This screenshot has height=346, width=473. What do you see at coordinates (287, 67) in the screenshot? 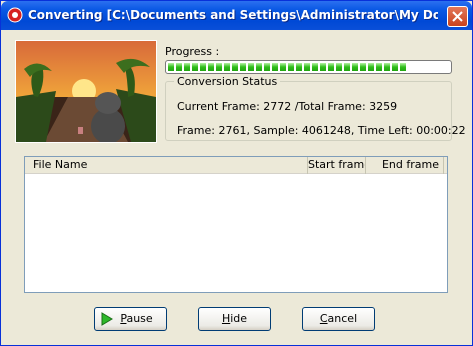
I see `progress-fill` at bounding box center [287, 67].